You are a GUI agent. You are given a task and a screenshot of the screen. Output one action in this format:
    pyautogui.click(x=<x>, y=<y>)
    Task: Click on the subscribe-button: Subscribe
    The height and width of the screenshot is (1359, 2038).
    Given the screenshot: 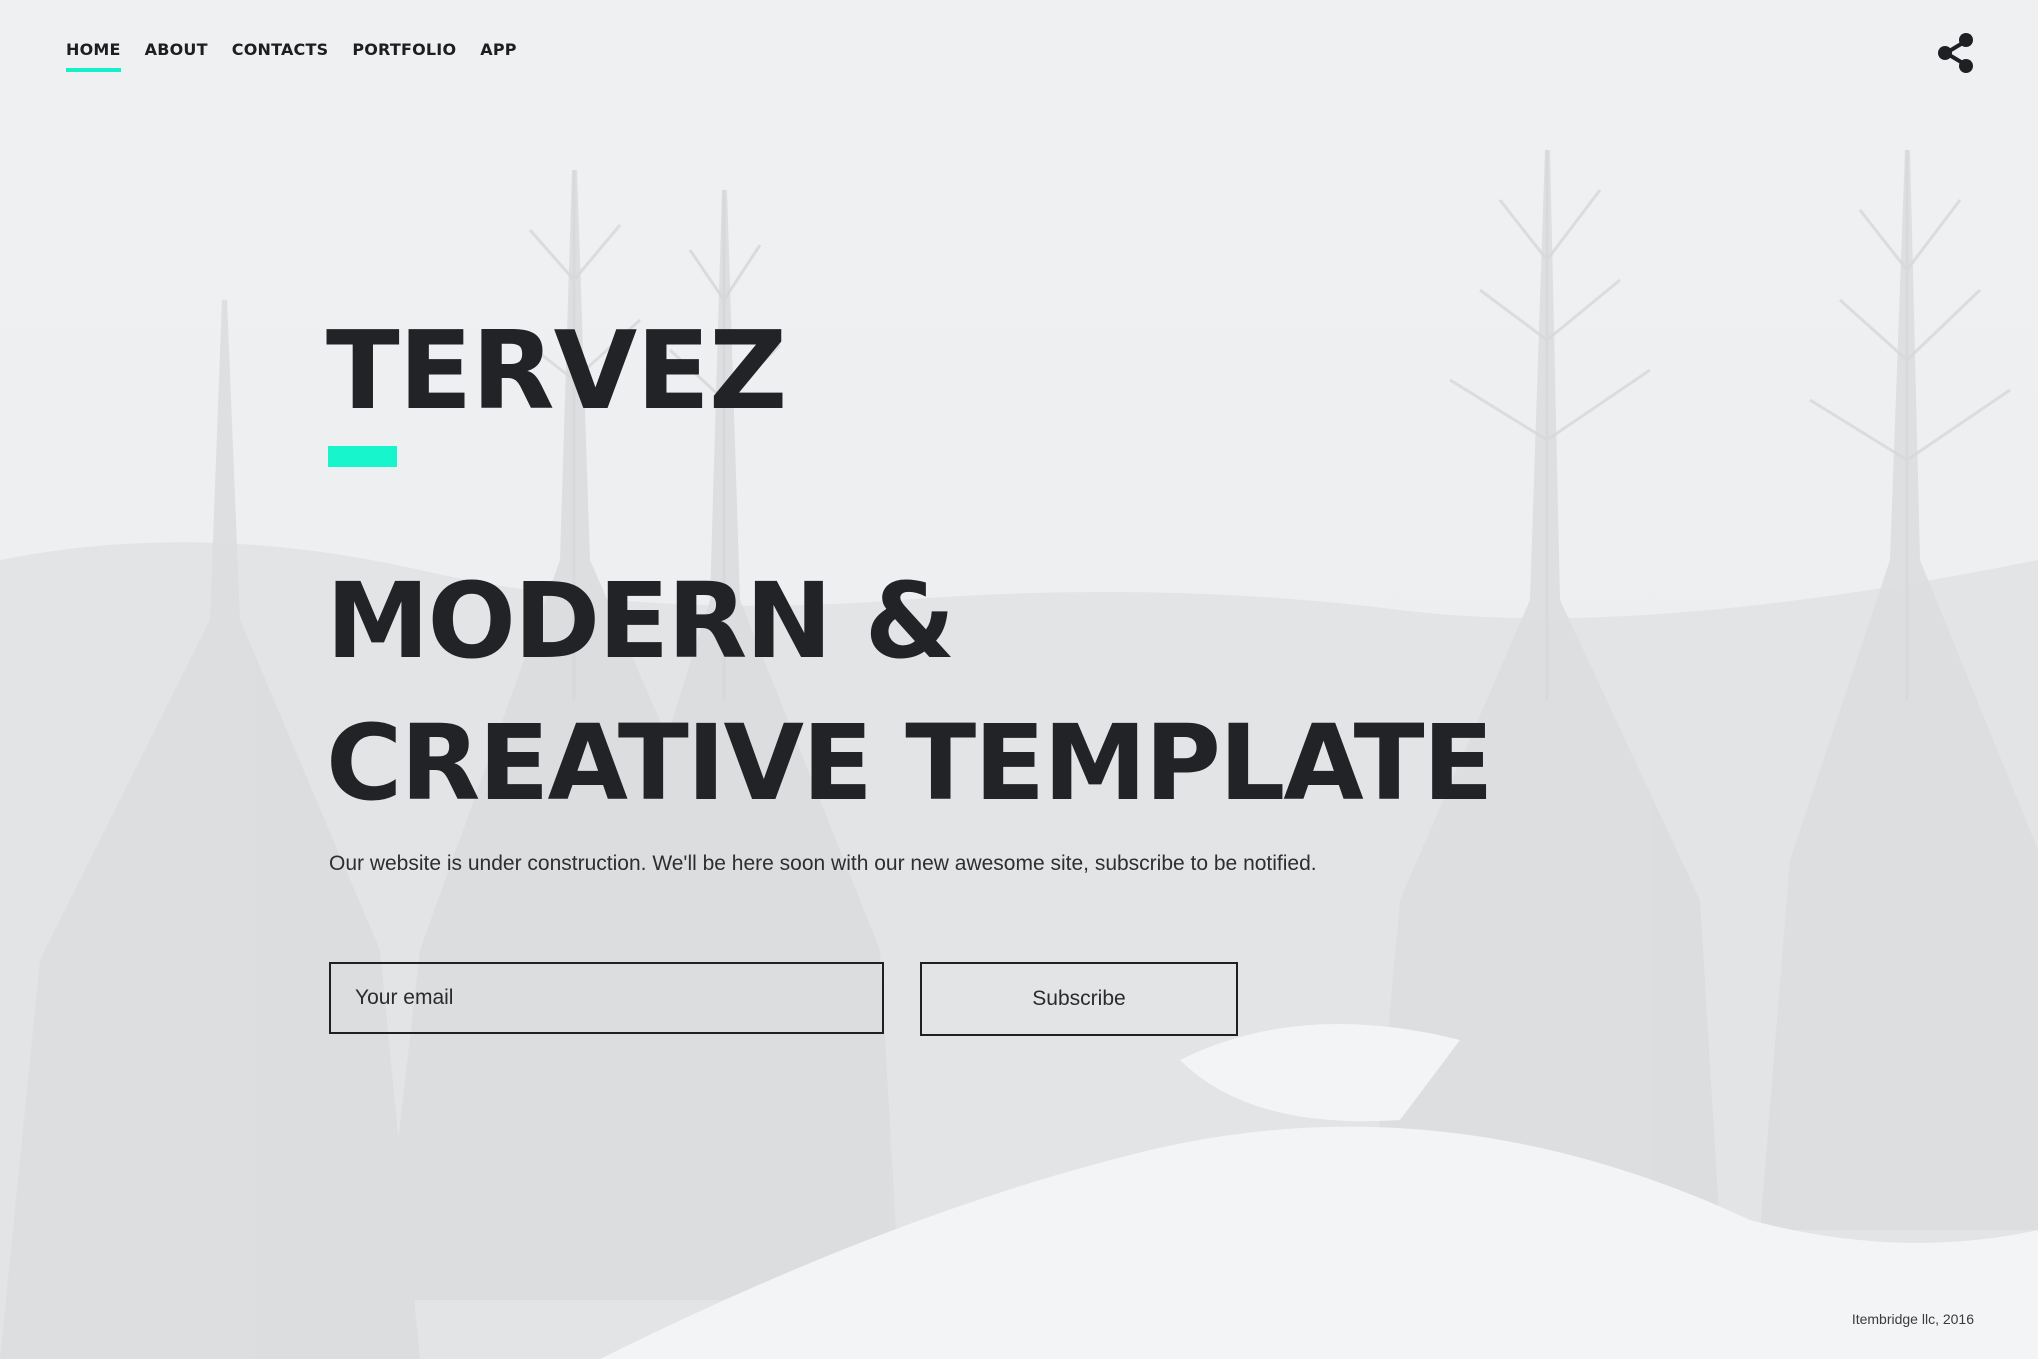 What is the action you would take?
    pyautogui.click(x=1079, y=999)
    